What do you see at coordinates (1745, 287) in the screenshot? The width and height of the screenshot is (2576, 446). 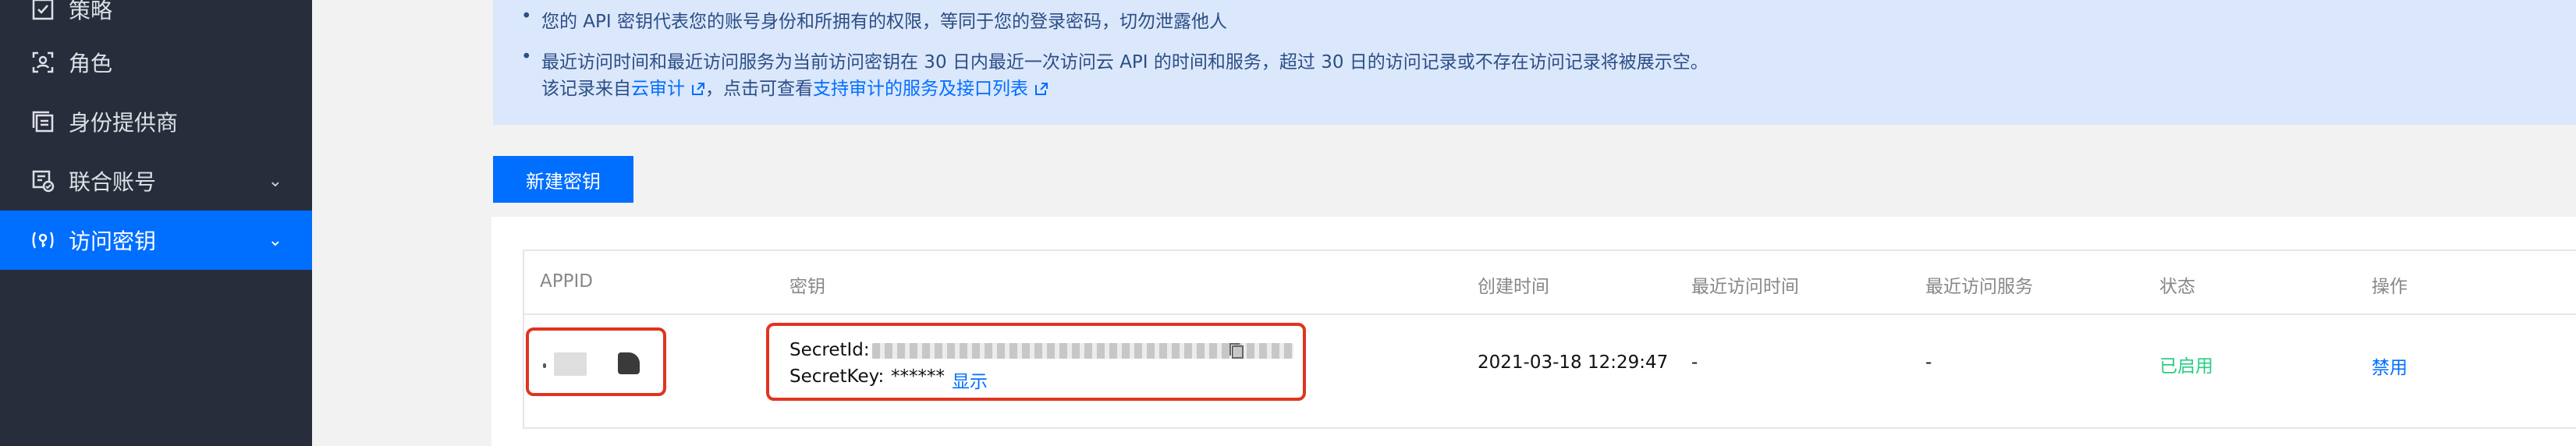 I see `column-header: 最近访问时间` at bounding box center [1745, 287].